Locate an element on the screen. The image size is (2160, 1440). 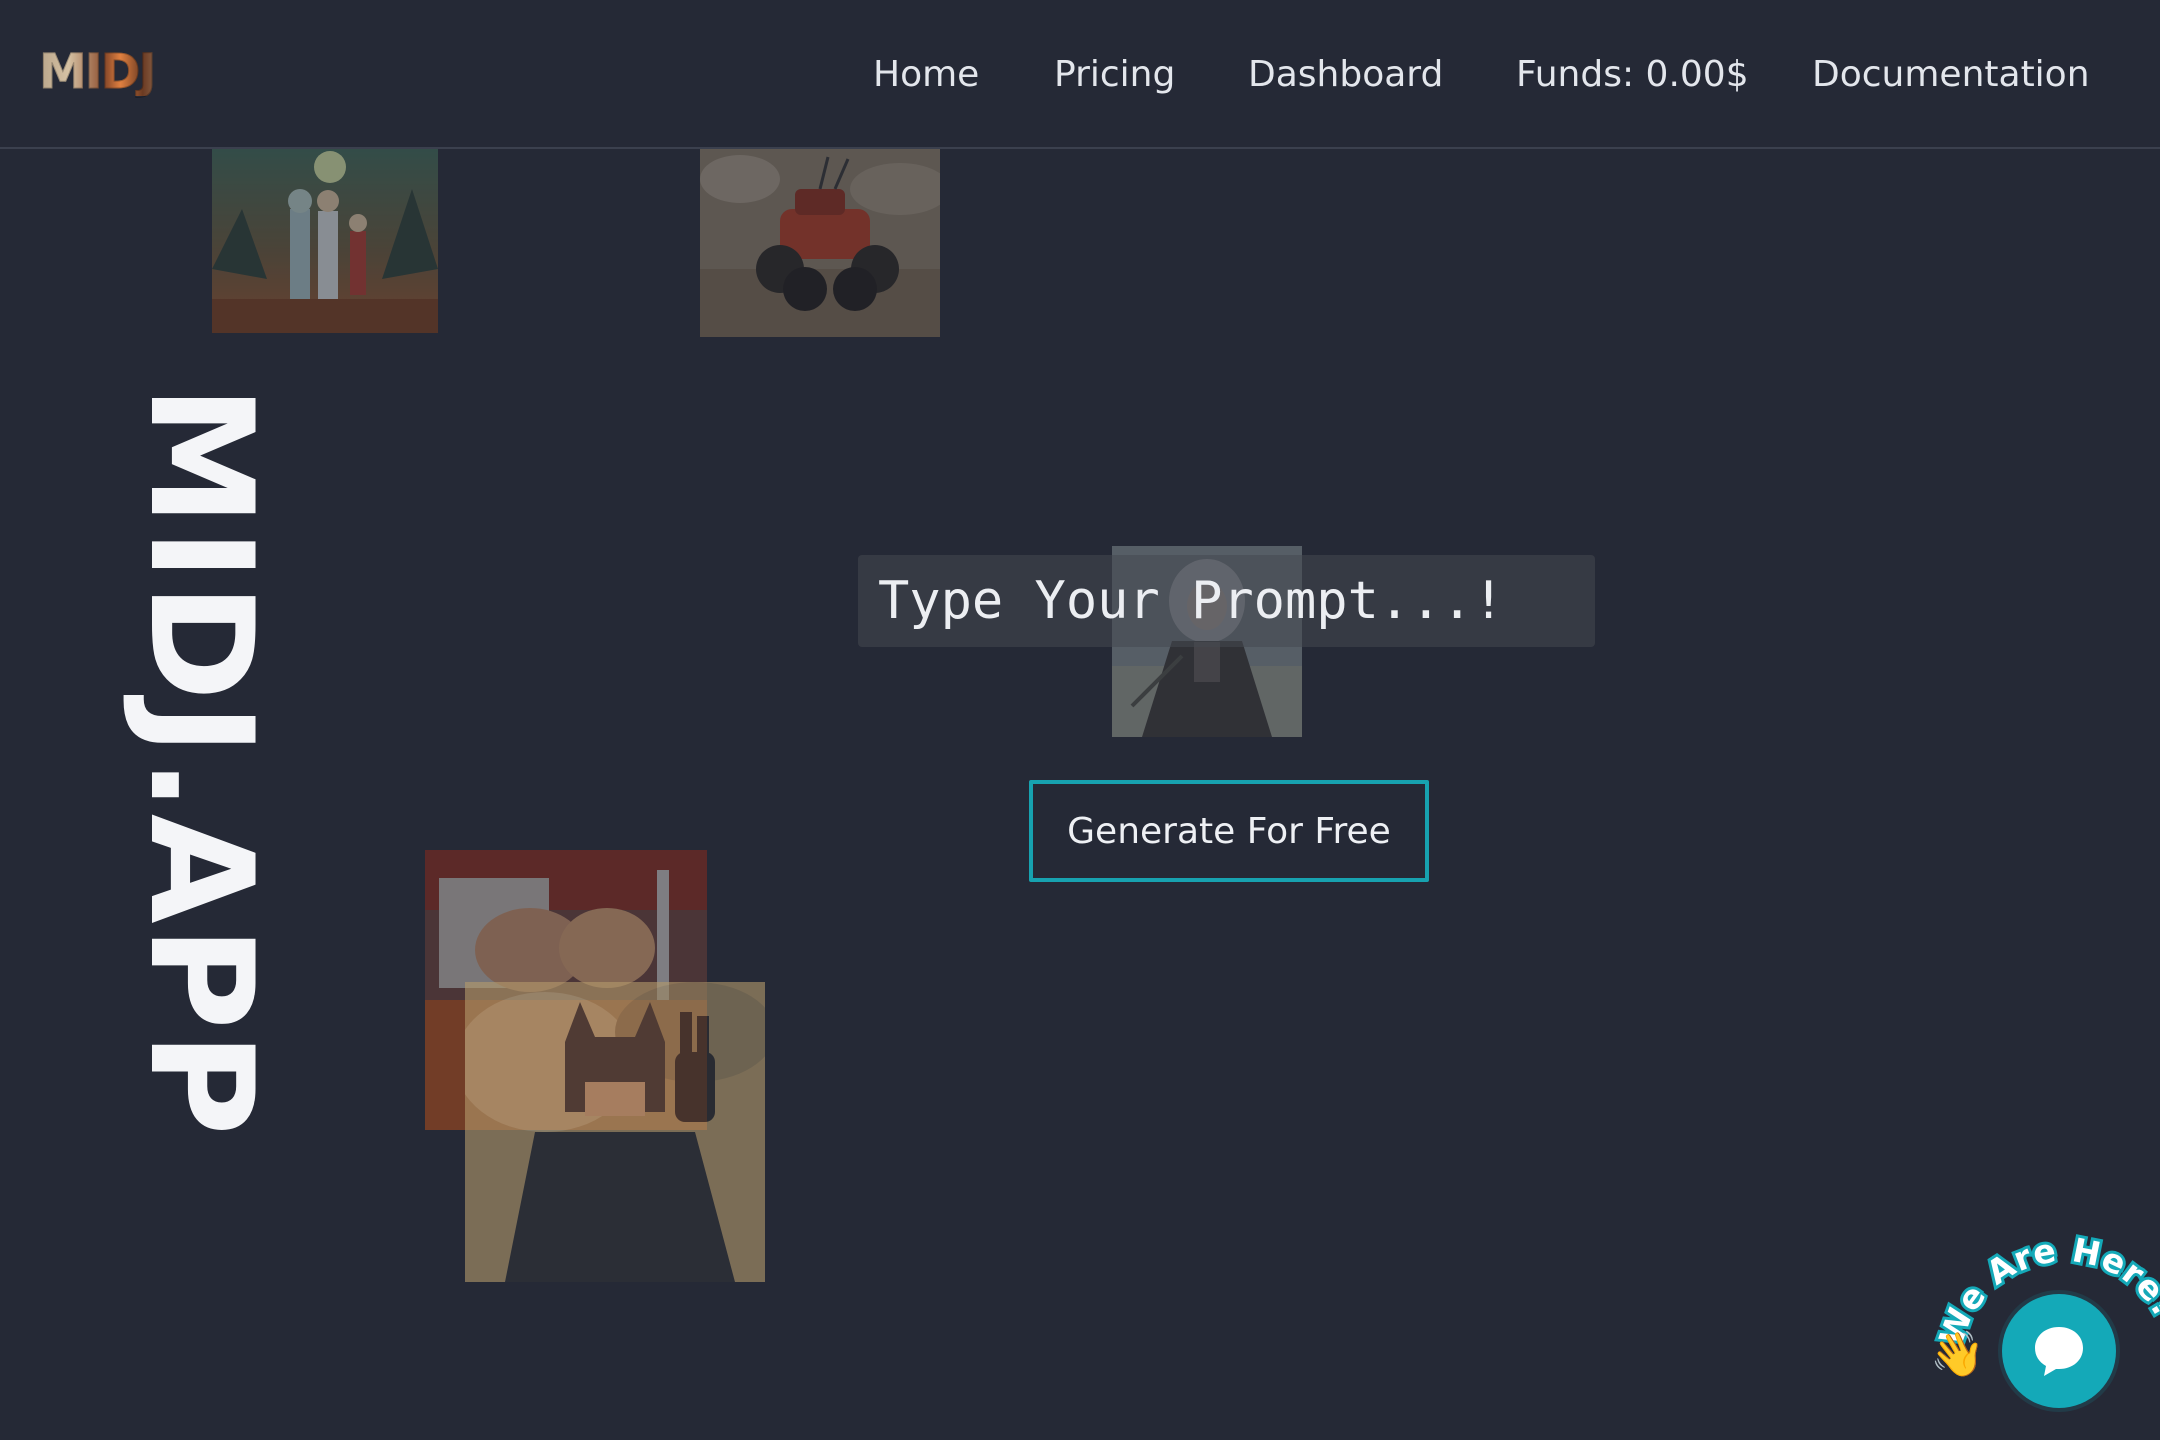
toy-car-image is located at coordinates (820, 243).